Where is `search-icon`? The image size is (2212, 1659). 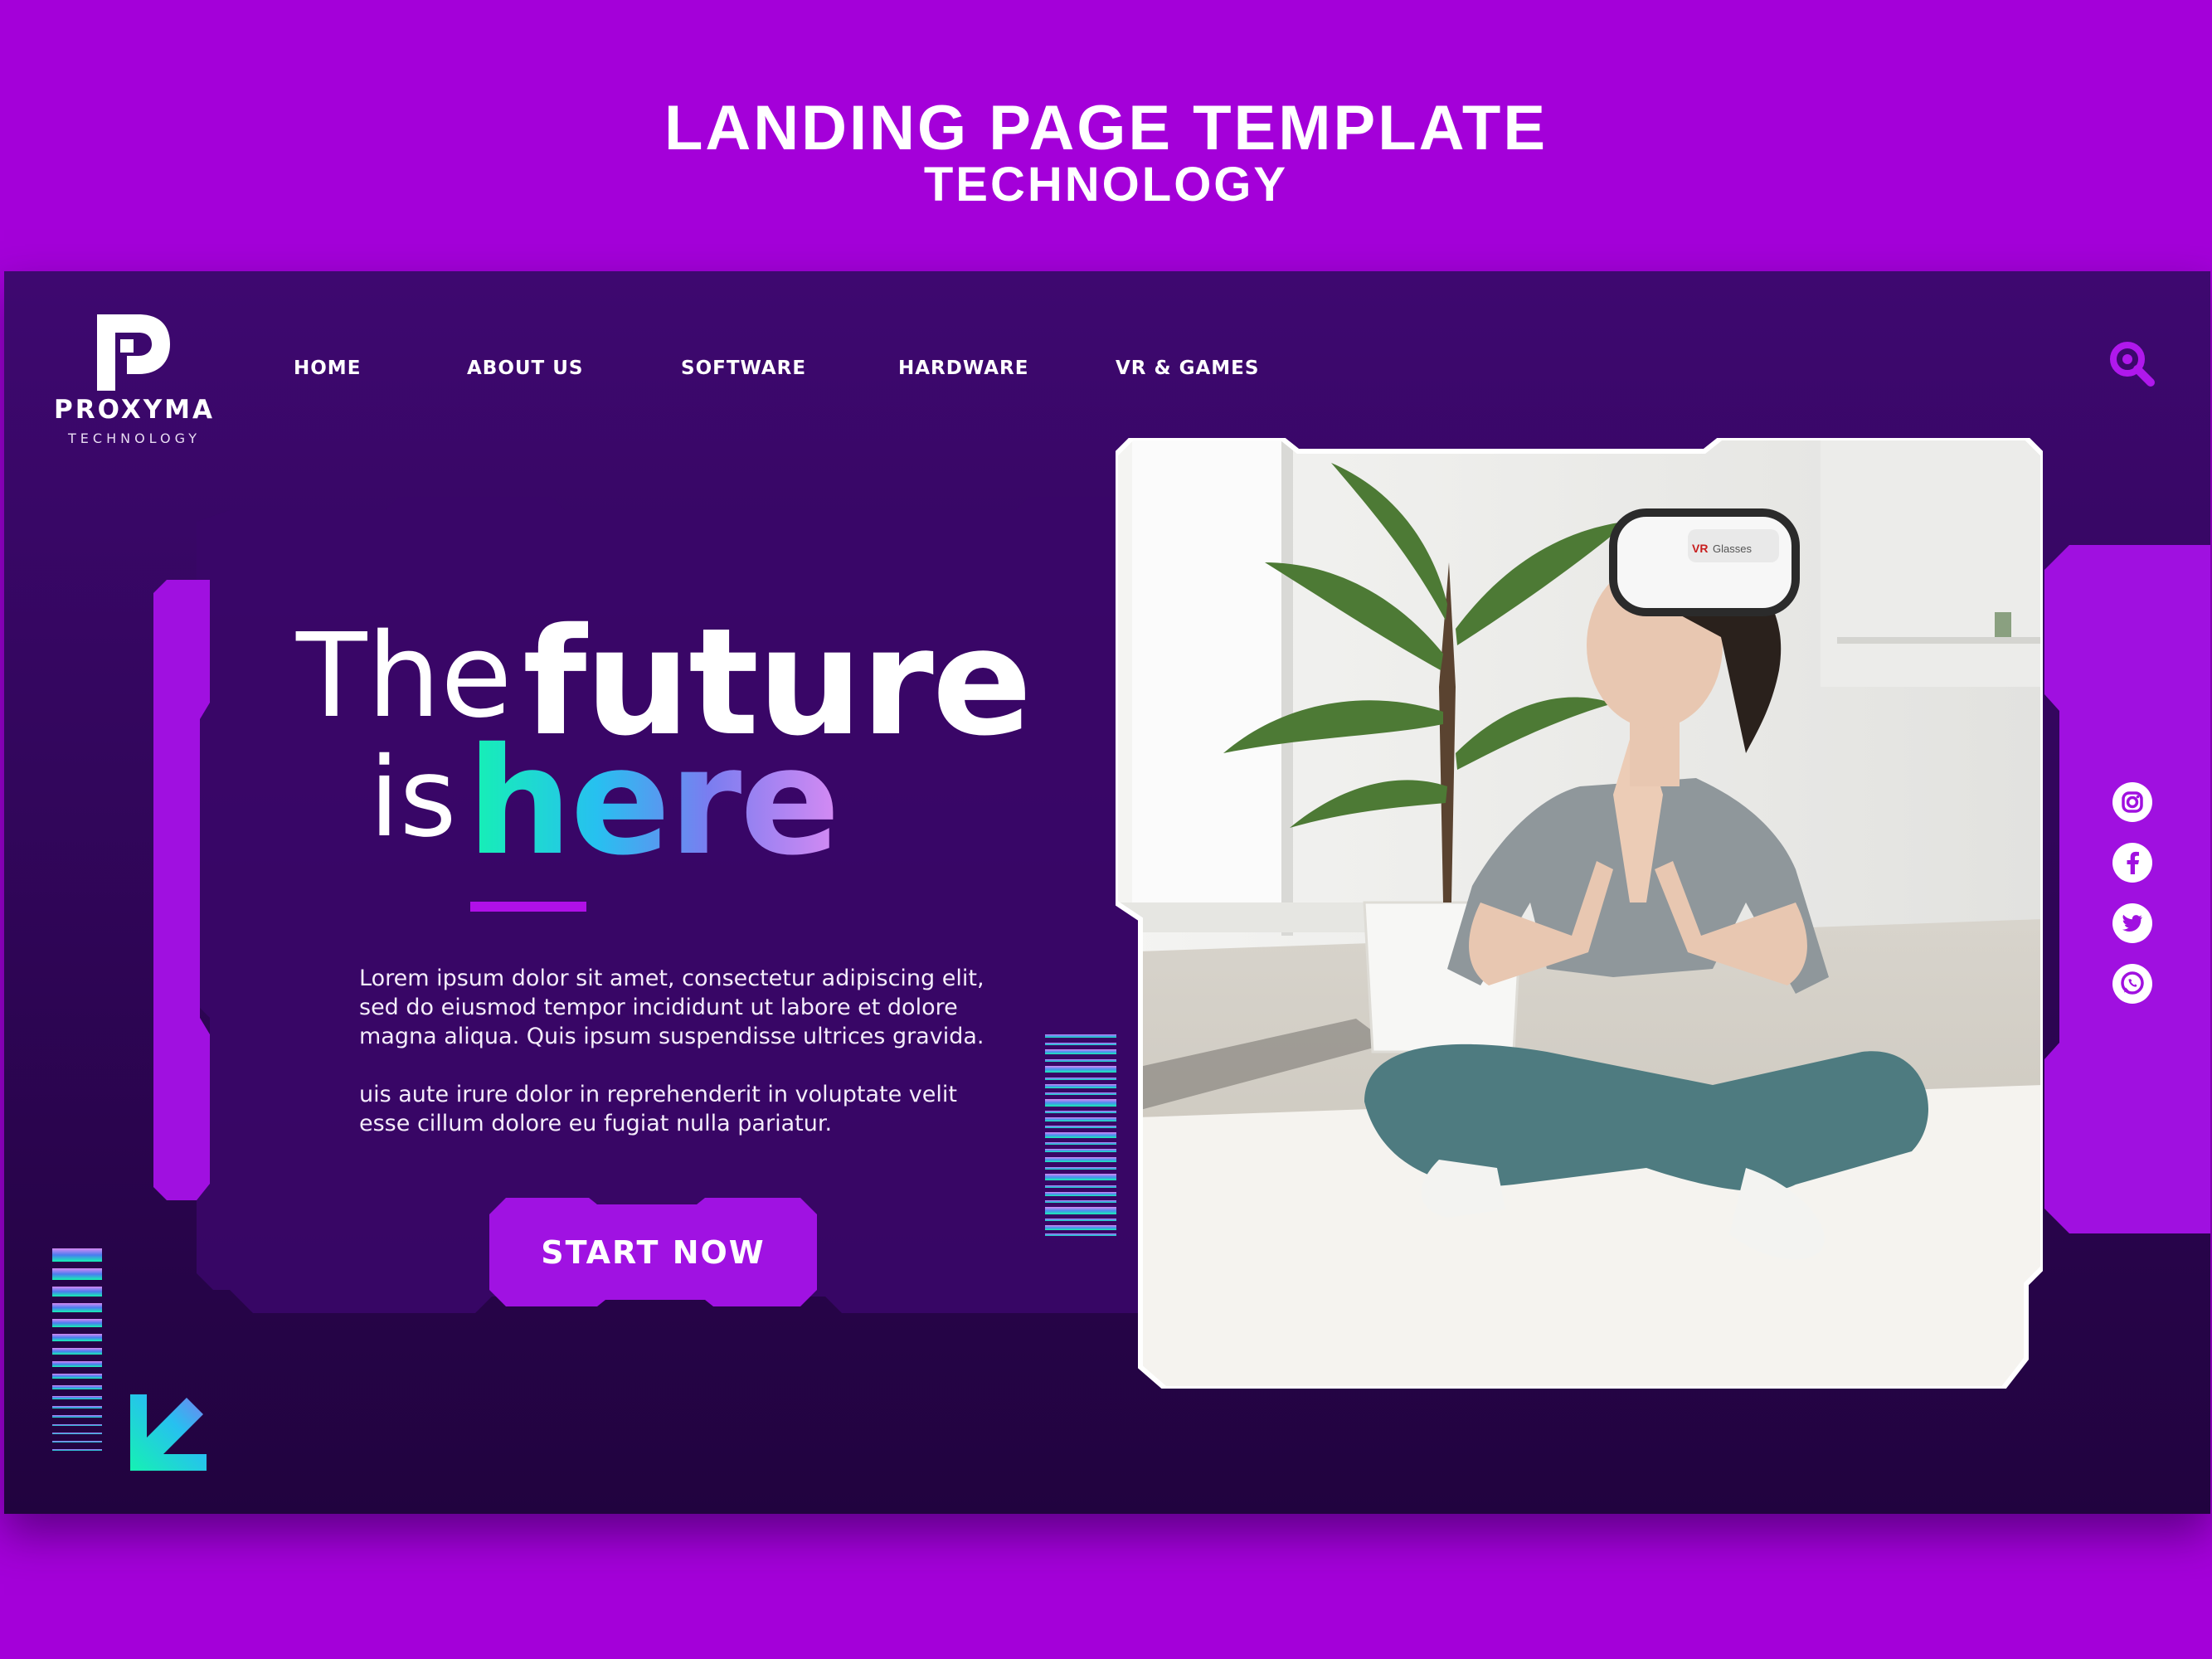
search-icon is located at coordinates (2132, 364).